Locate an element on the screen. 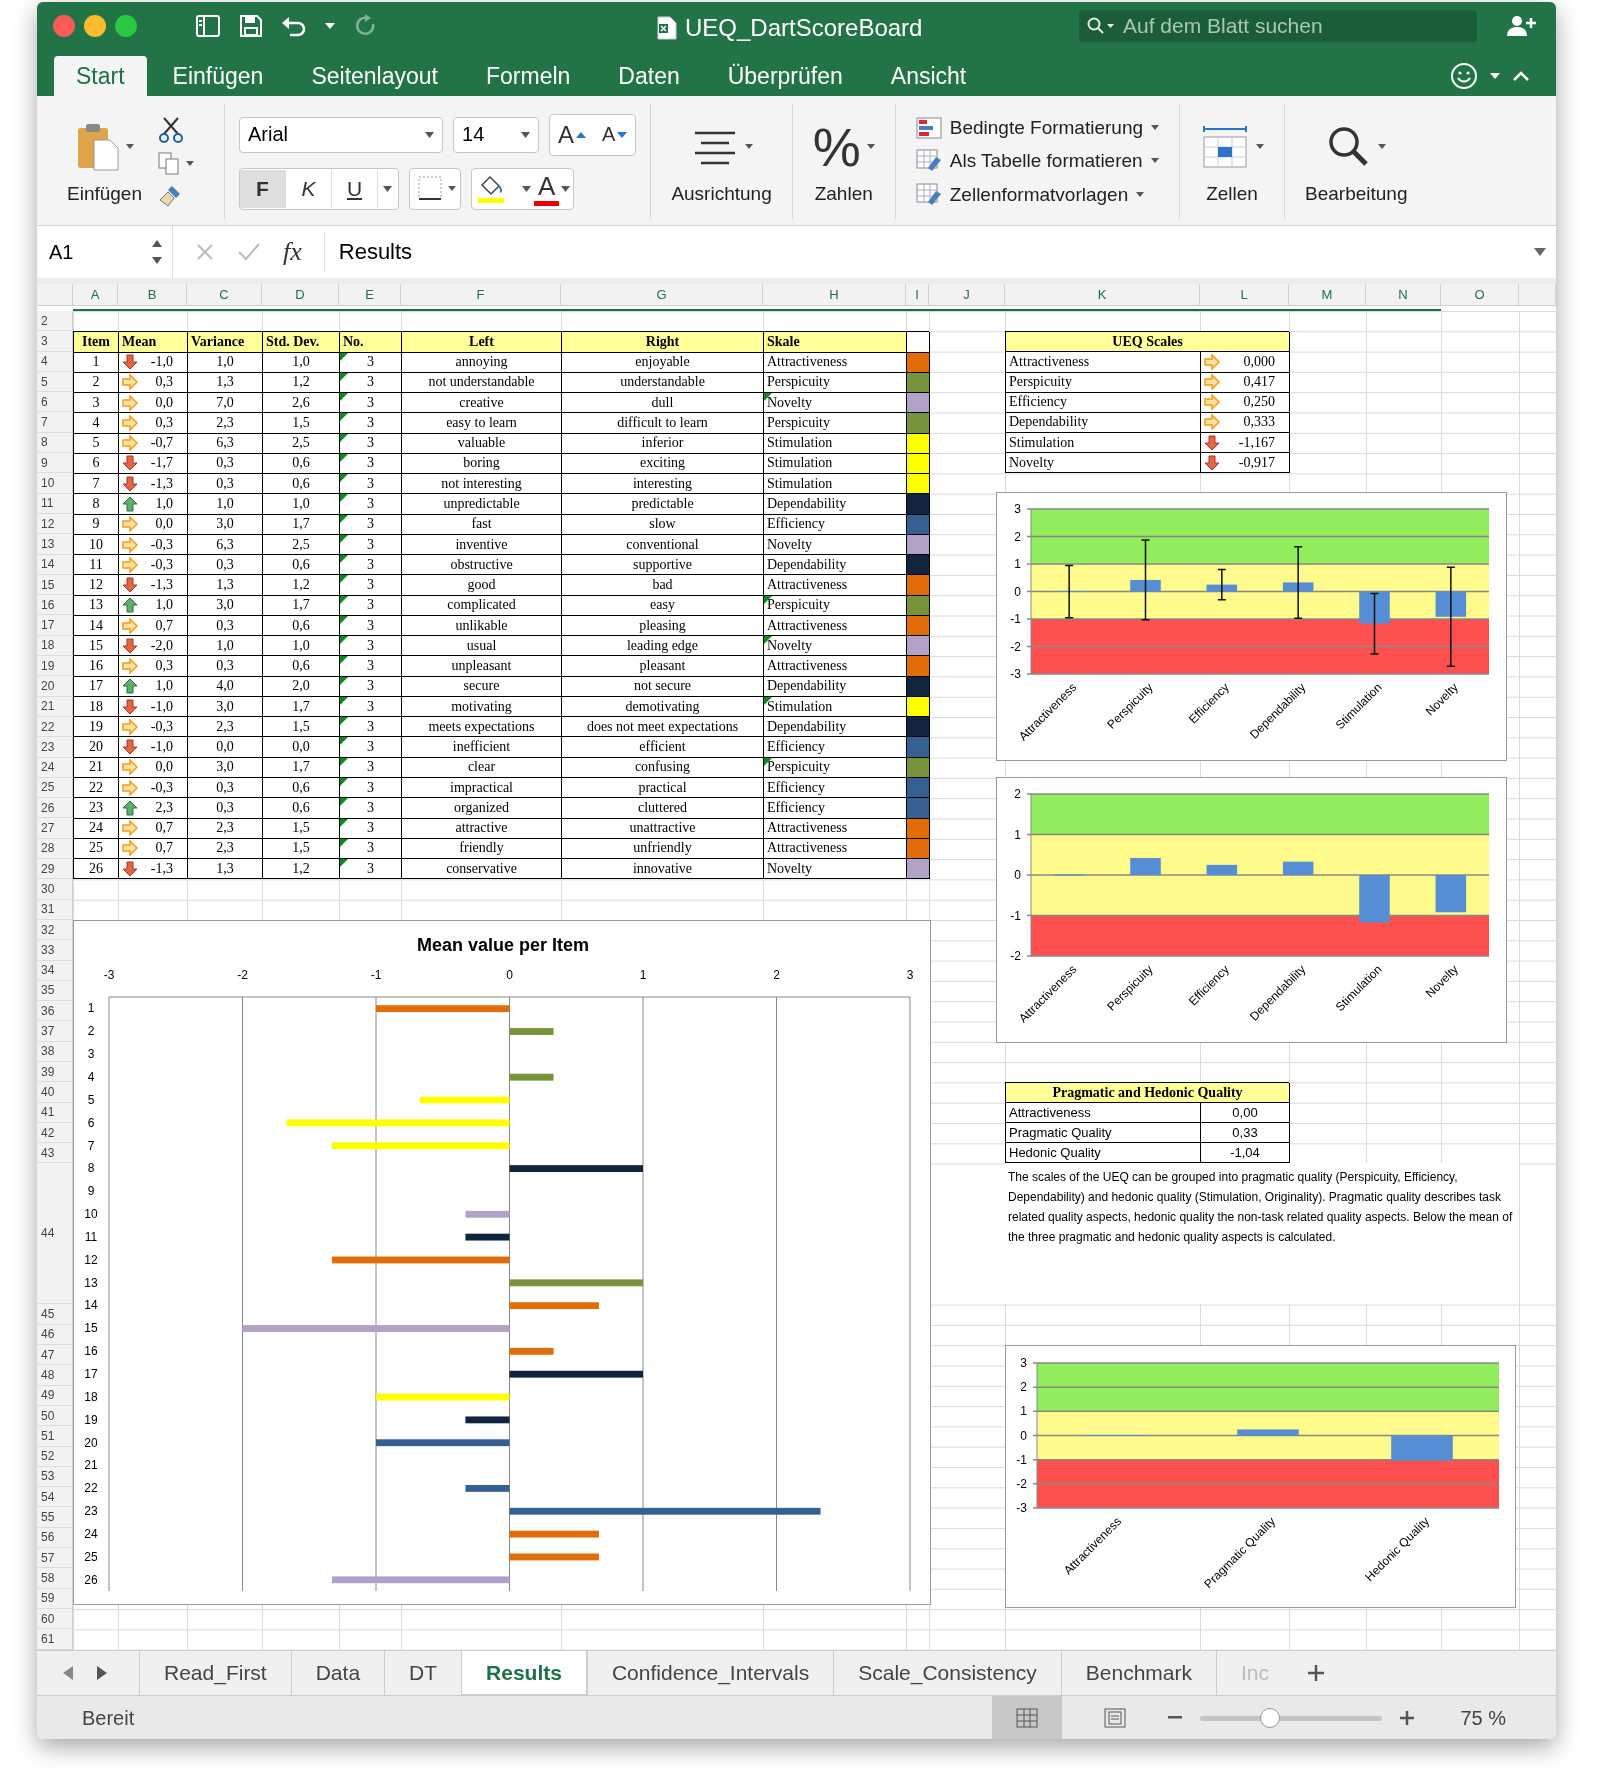 This screenshot has height=1771, width=1600. number-format-button: % Zahlen is located at coordinates (843, 161).